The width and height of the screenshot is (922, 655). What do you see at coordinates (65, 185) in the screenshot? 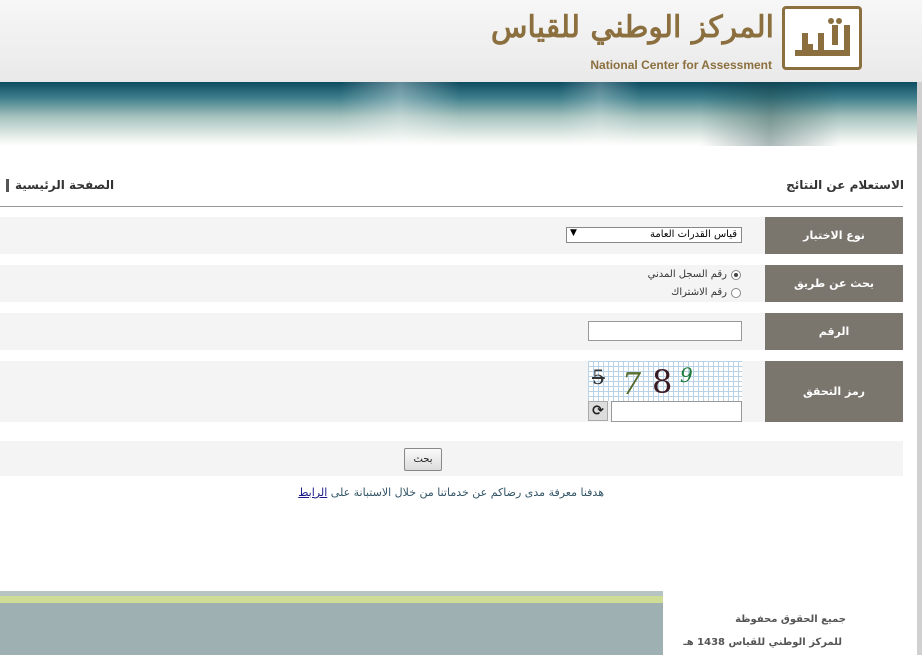
I see `home-link-label: الصفحة الرئيسية` at bounding box center [65, 185].